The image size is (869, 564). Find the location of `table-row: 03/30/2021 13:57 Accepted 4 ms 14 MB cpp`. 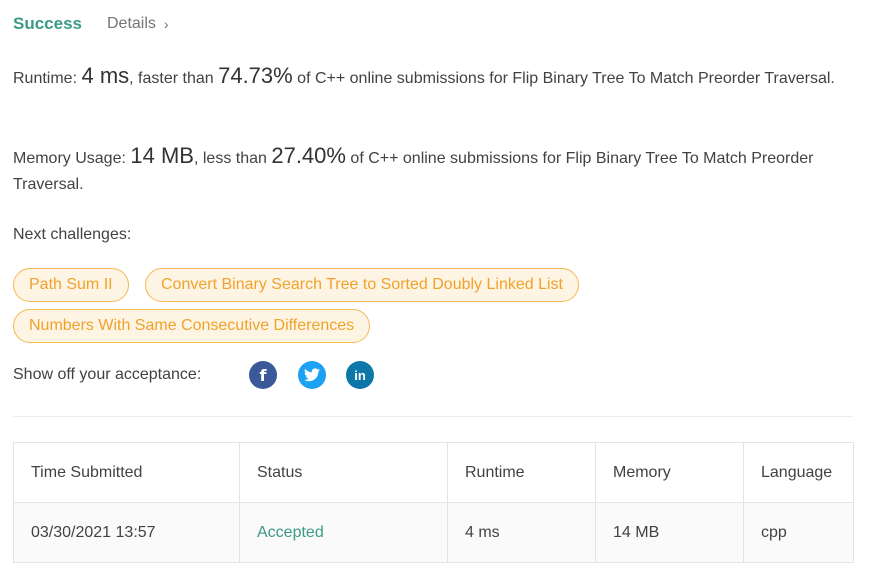

table-row: 03/30/2021 13:57 Accepted 4 ms 14 MB cpp is located at coordinates (433, 532).